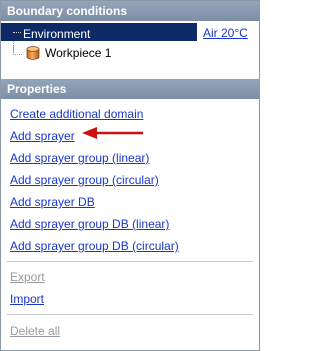 This screenshot has height=351, width=320. Describe the element at coordinates (78, 53) in the screenshot. I see `workpiece-label: Workpiece 1` at that location.